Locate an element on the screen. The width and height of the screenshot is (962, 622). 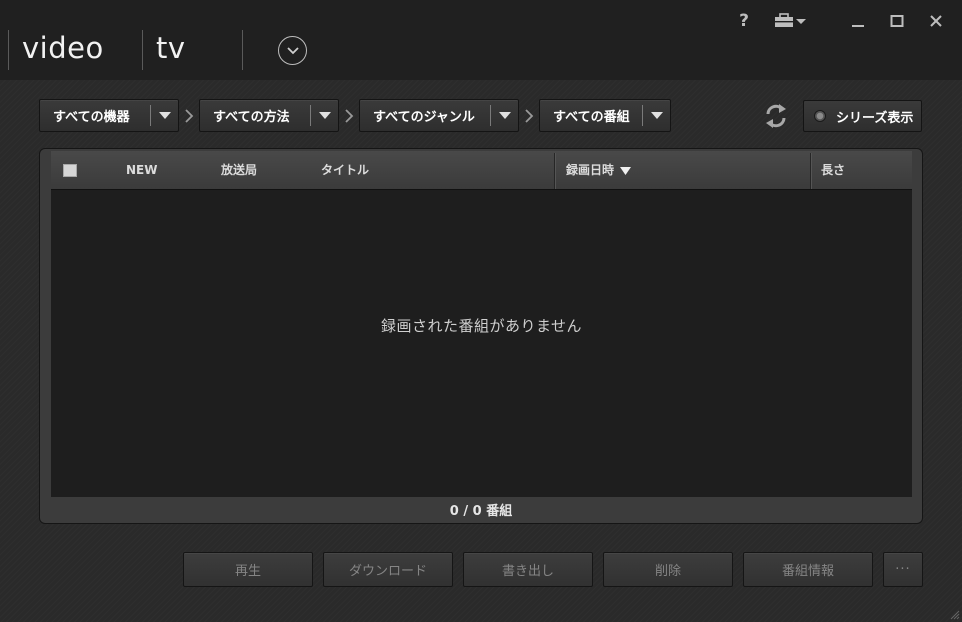
radio-indicator is located at coordinates (820, 116).